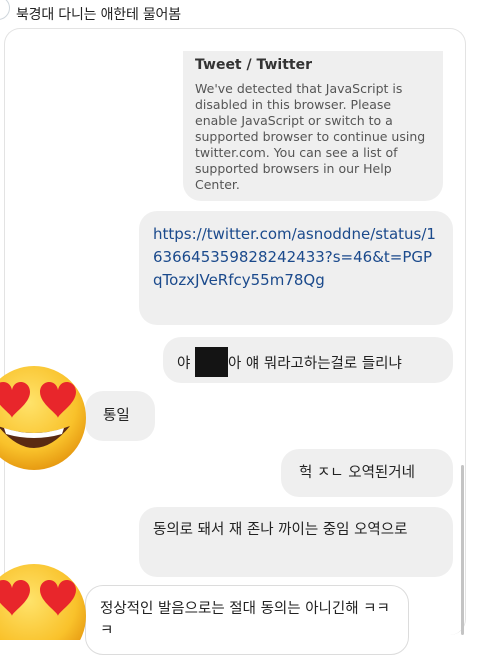 The width and height of the screenshot is (480, 655). What do you see at coordinates (5, 10) in the screenshot?
I see `avatar` at bounding box center [5, 10].